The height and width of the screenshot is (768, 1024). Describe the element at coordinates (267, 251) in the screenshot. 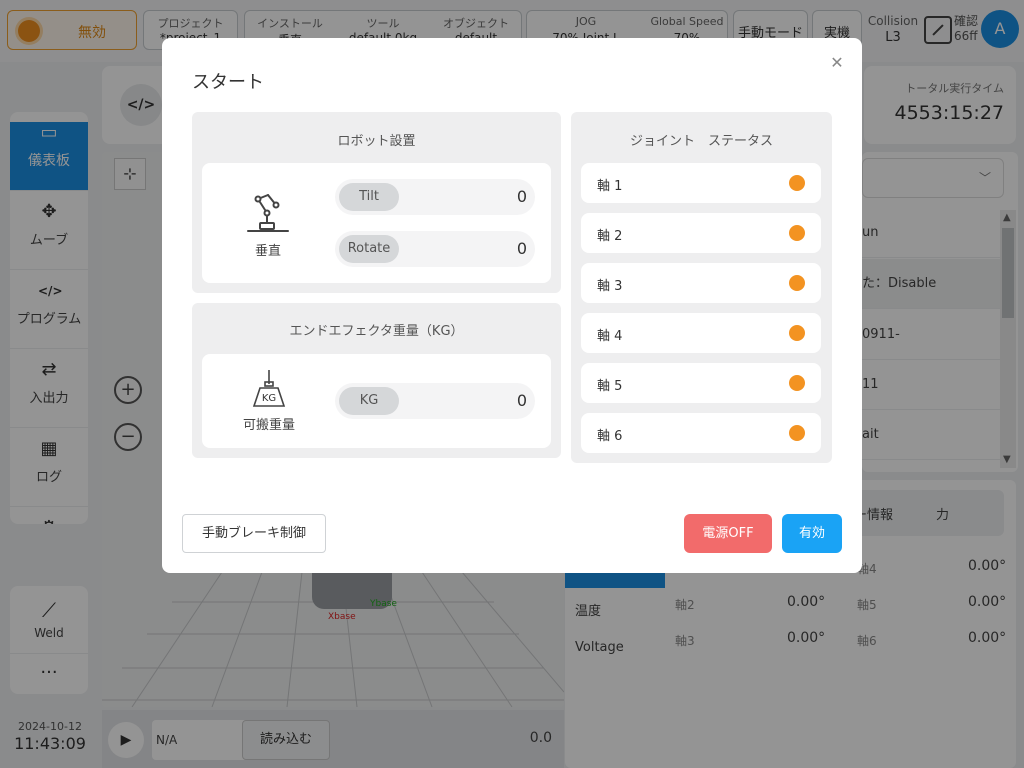

I see `mount-label: 垂直` at that location.